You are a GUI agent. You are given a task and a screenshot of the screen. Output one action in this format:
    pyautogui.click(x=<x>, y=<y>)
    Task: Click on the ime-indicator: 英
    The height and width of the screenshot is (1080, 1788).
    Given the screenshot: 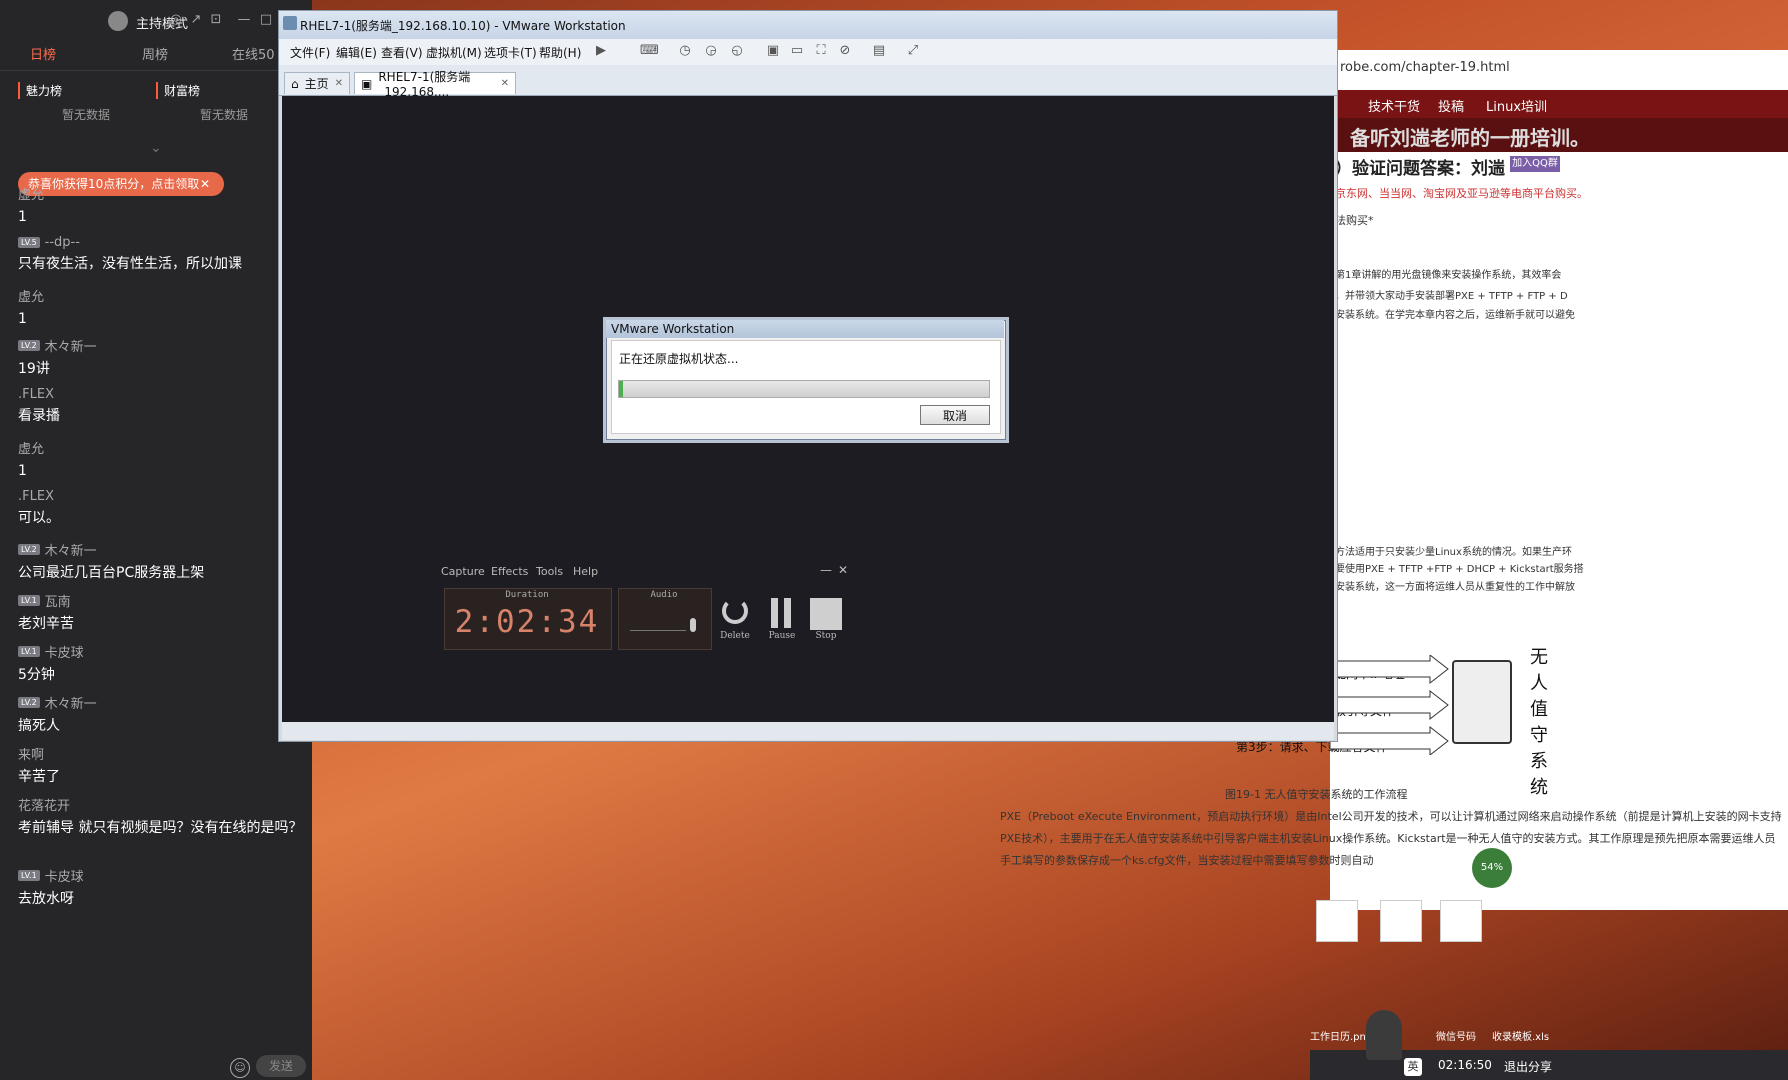 What is the action you would take?
    pyautogui.click(x=1413, y=1067)
    